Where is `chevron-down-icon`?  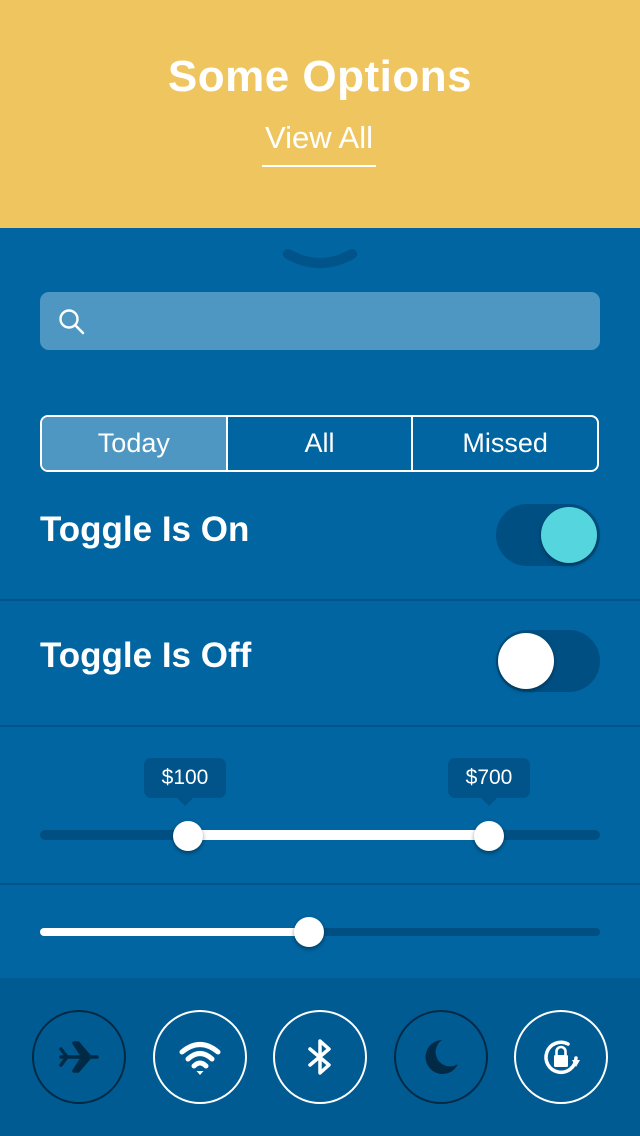
chevron-down-icon is located at coordinates (320, 259).